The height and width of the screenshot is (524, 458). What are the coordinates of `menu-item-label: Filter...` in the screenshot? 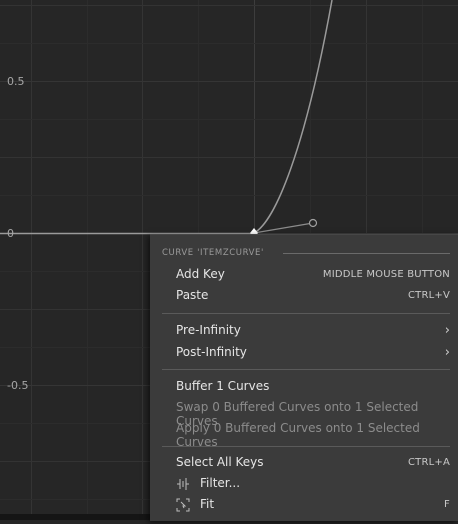 It's located at (220, 483).